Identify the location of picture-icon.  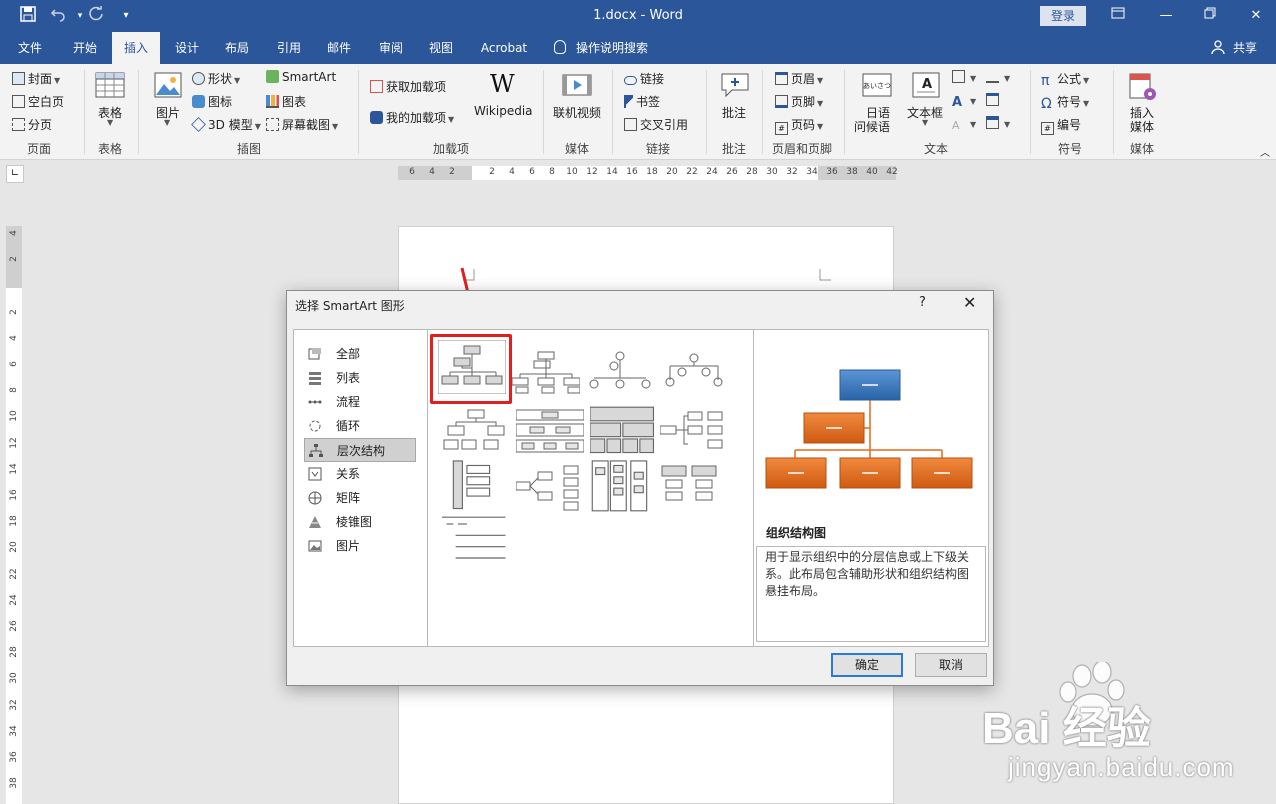
(168, 86).